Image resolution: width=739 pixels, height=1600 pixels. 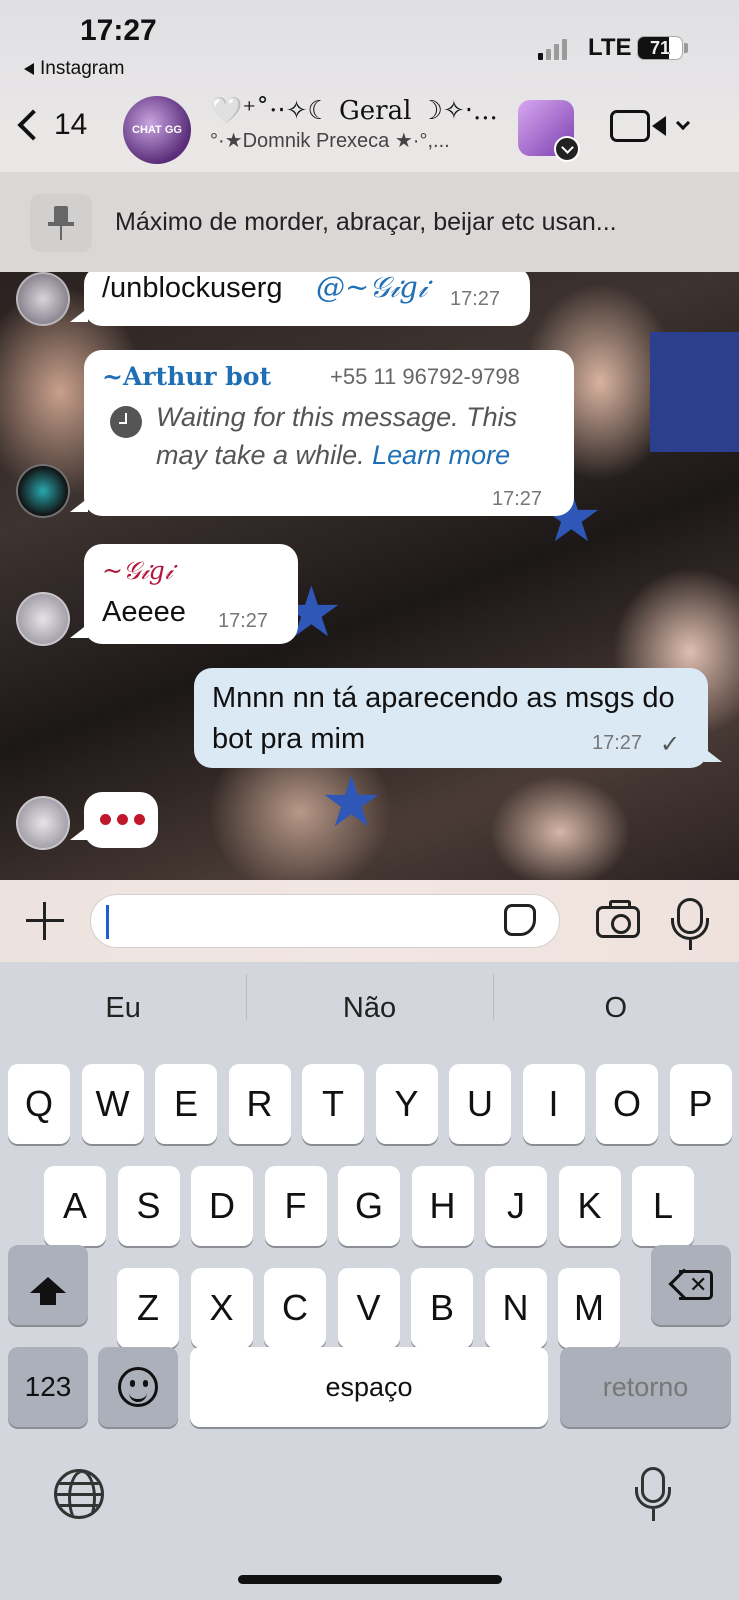 What do you see at coordinates (610, 47) in the screenshot?
I see `network-label: LTE` at bounding box center [610, 47].